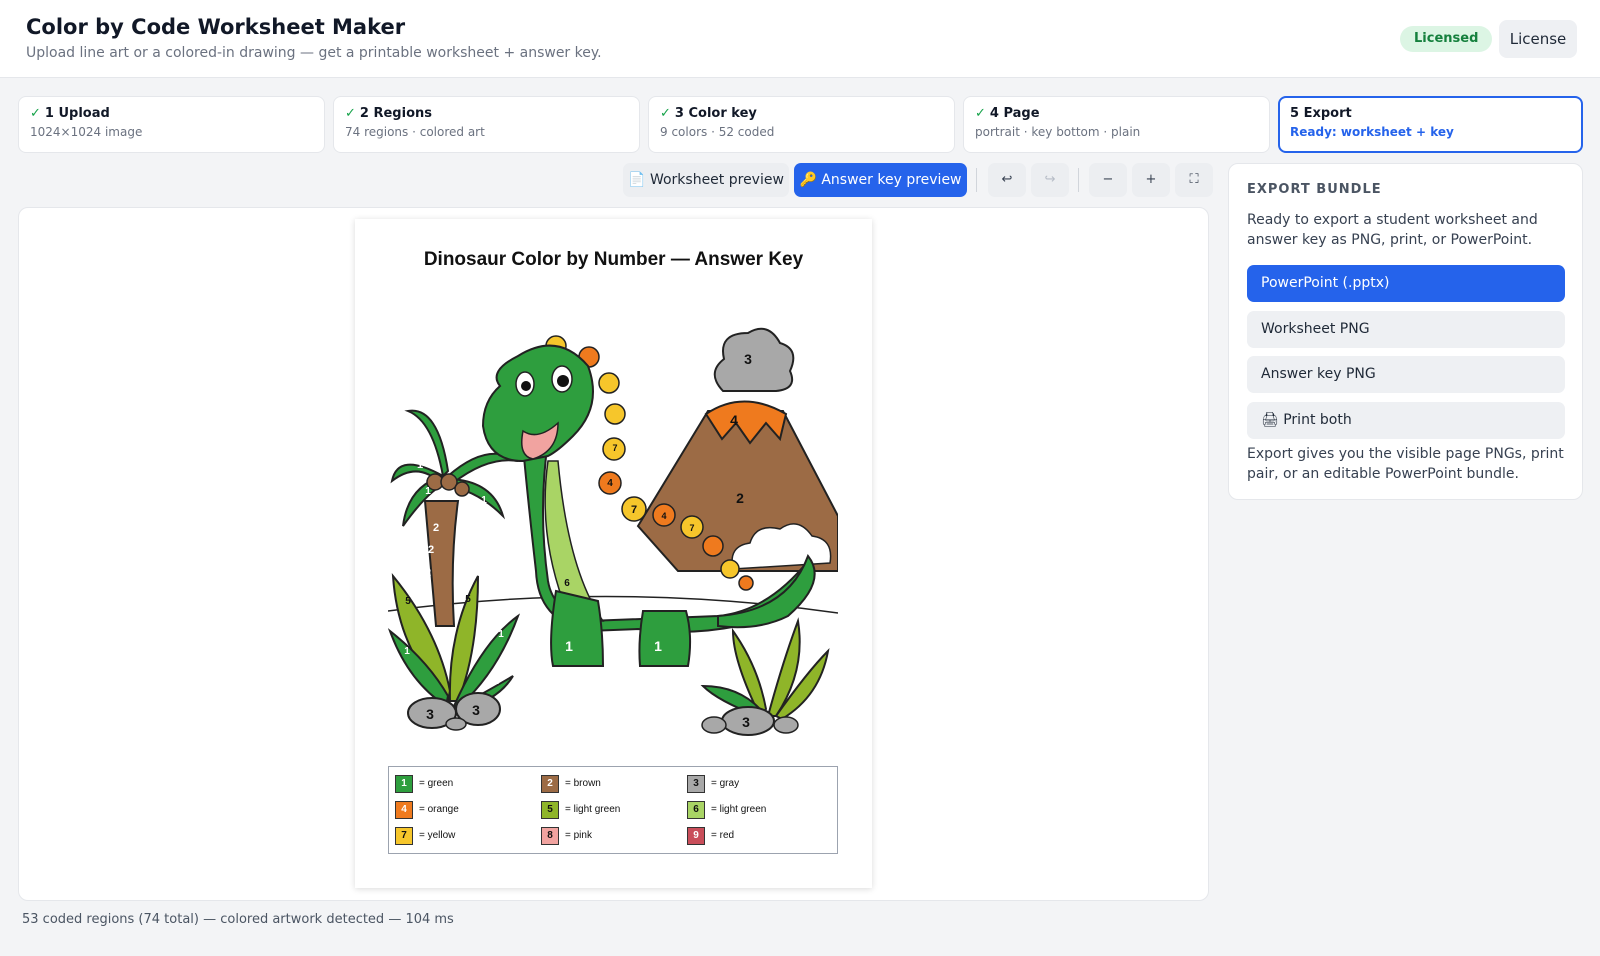  What do you see at coordinates (1538, 39) in the screenshot?
I see `license-button: License` at bounding box center [1538, 39].